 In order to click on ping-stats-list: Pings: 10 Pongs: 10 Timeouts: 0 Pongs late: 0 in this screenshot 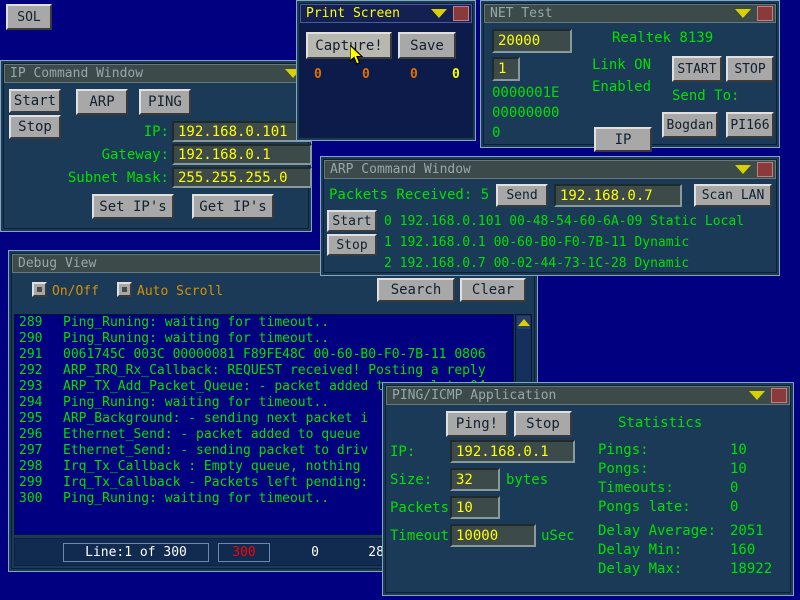, I will do `click(693, 480)`.